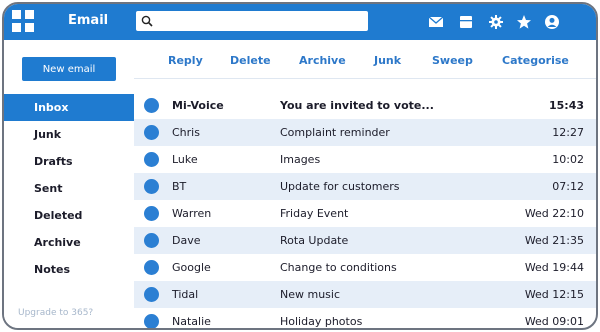  What do you see at coordinates (314, 240) in the screenshot?
I see `message-subject: Rota Update` at bounding box center [314, 240].